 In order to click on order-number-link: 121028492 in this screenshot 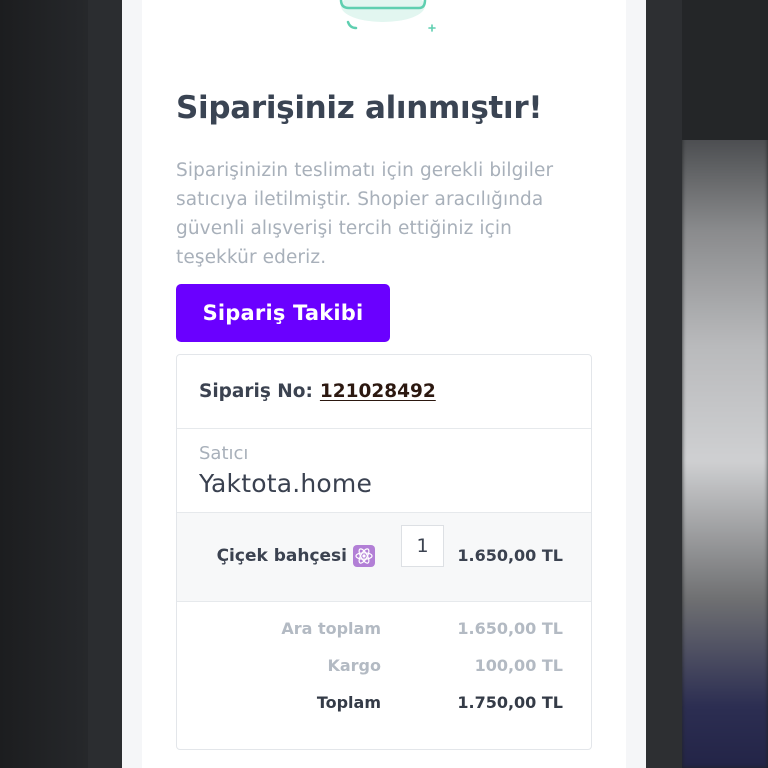, I will do `click(378, 391)`.